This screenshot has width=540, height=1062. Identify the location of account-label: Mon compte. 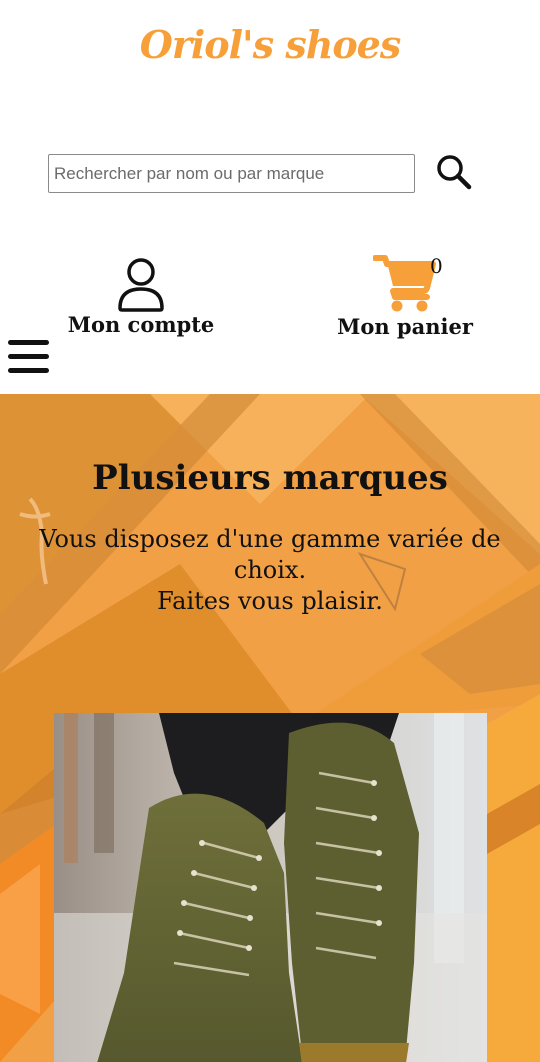
(141, 324).